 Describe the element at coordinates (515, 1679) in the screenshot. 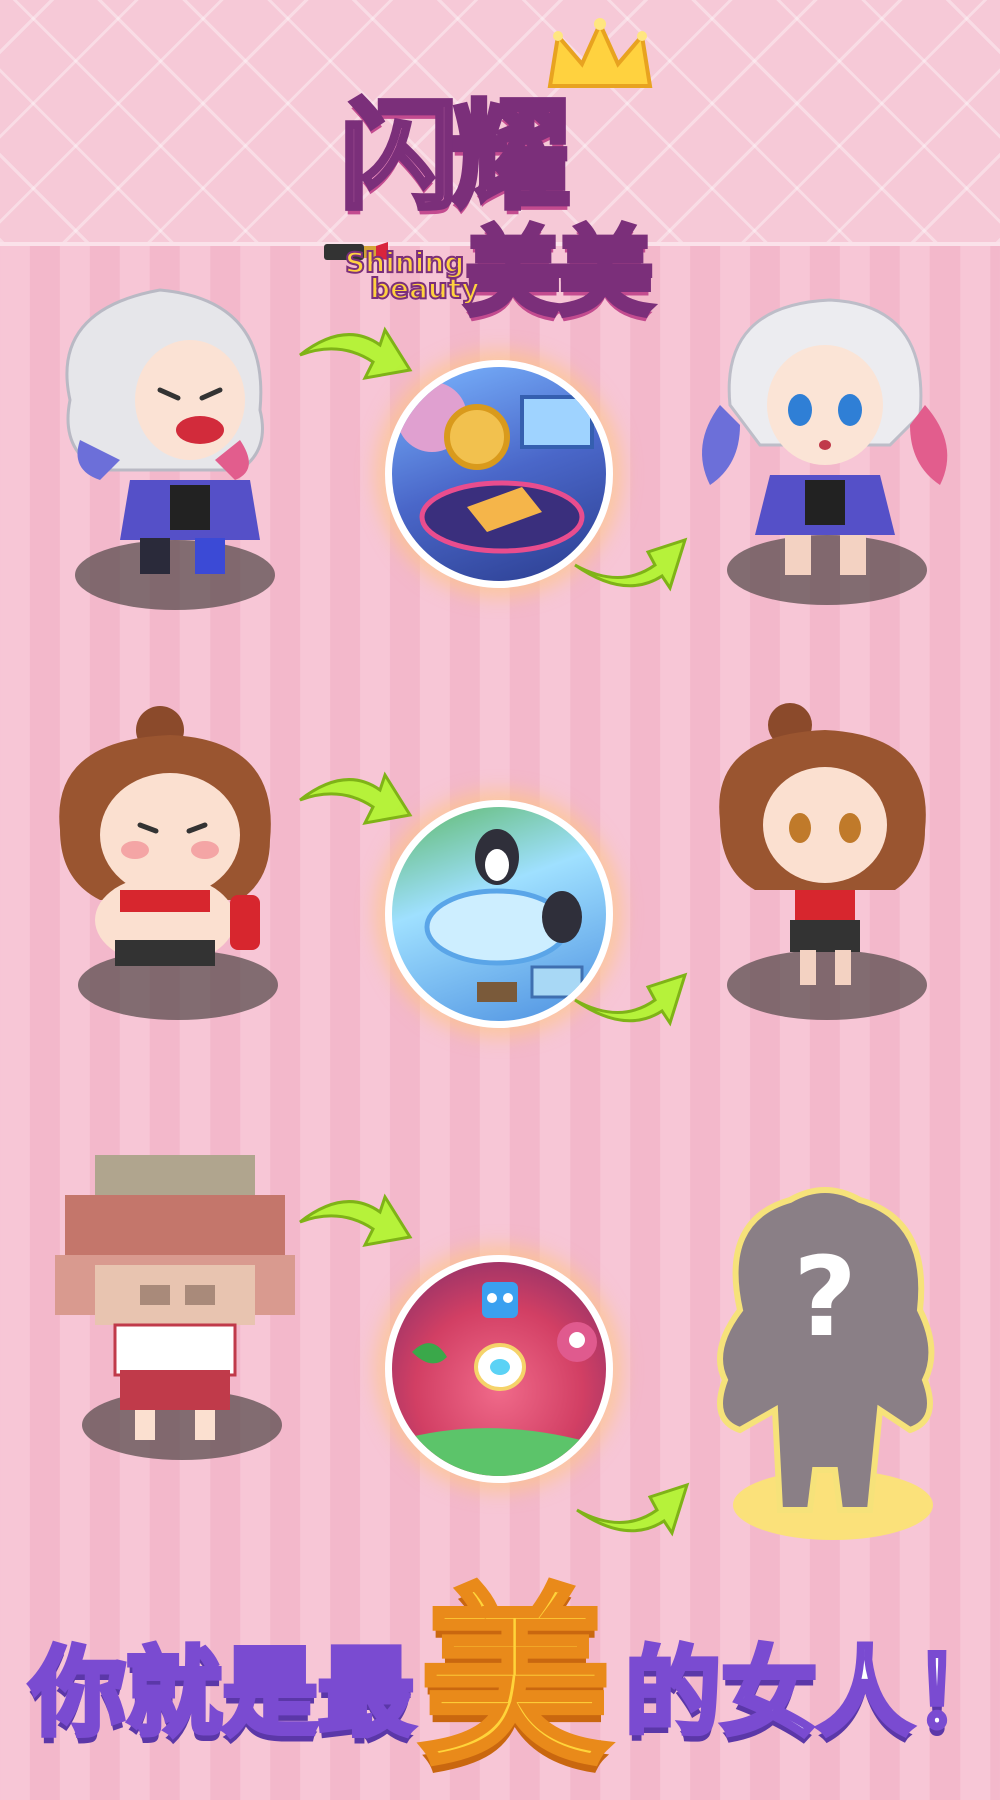

I see `slogan-highlight: 美` at that location.